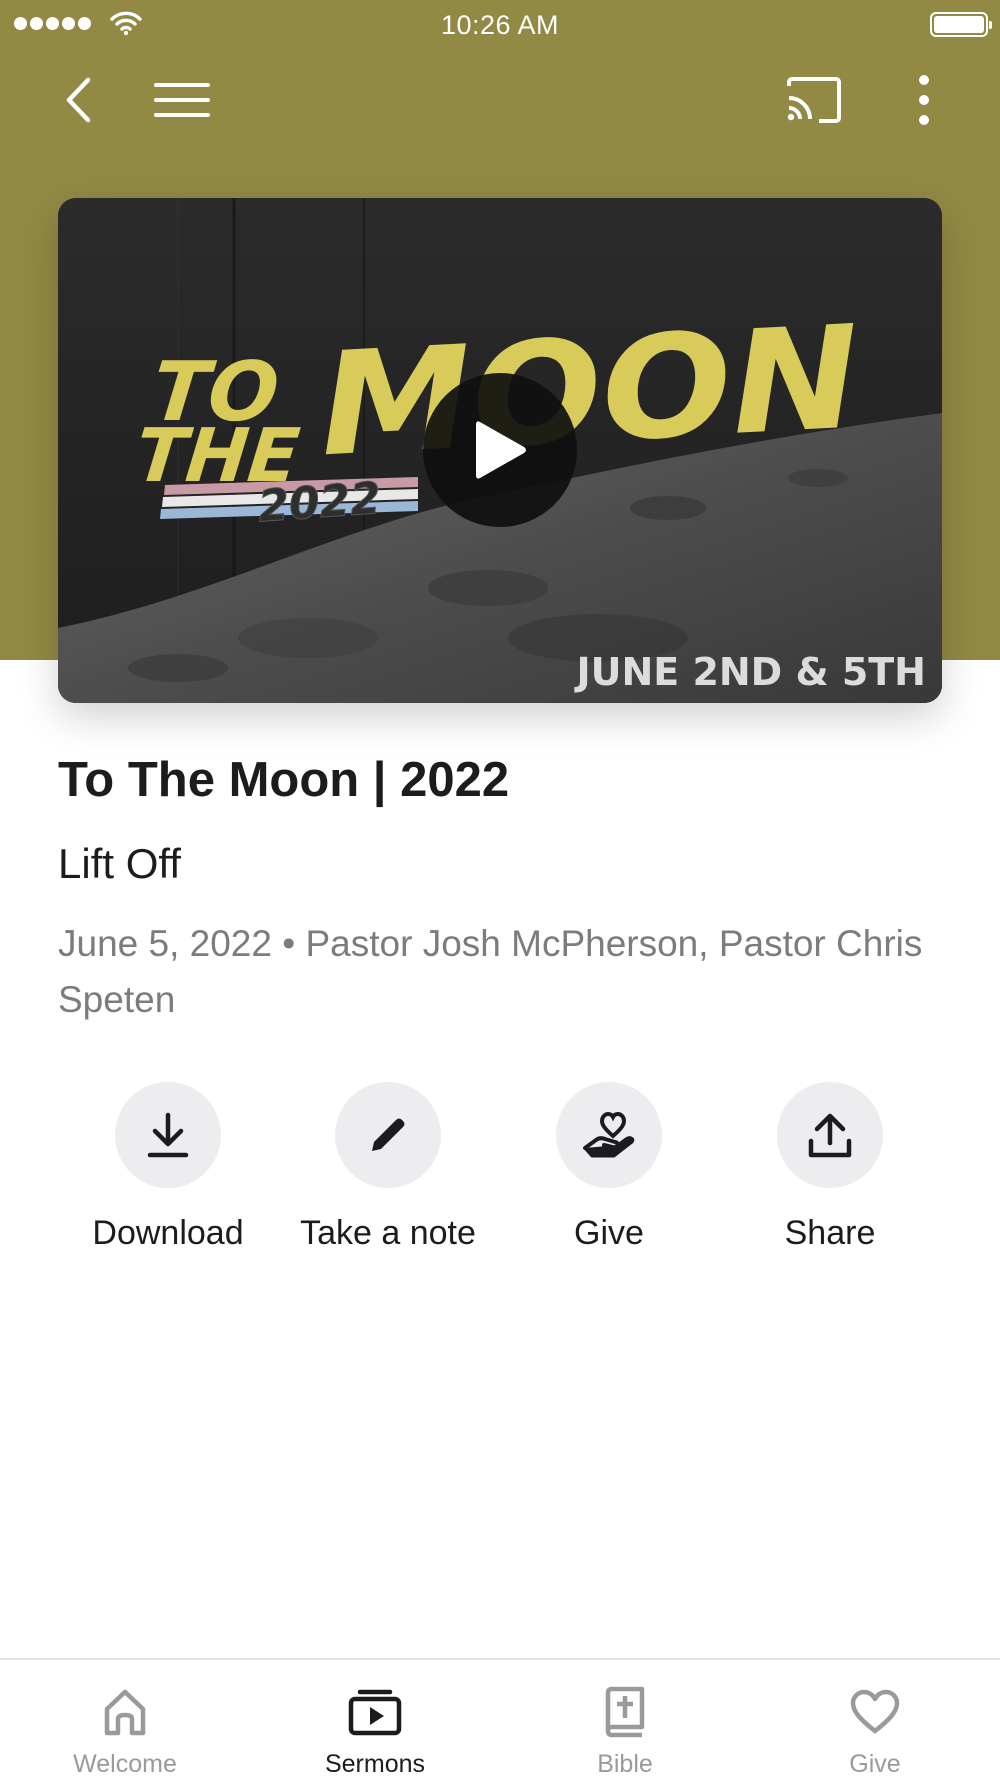 The image size is (1000, 1778). Describe the element at coordinates (388, 1167) in the screenshot. I see `take-note-button: Take a note` at that location.